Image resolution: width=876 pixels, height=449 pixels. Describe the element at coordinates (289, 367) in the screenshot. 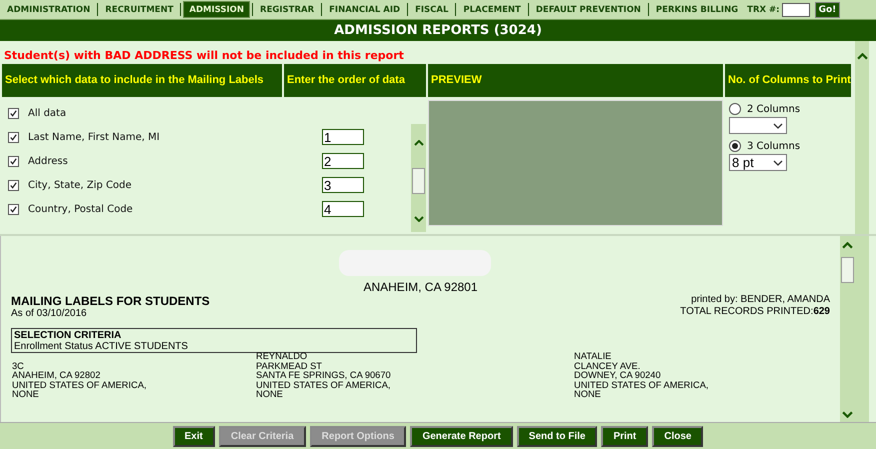

I see `label-line: PARKMEAD ST` at that location.